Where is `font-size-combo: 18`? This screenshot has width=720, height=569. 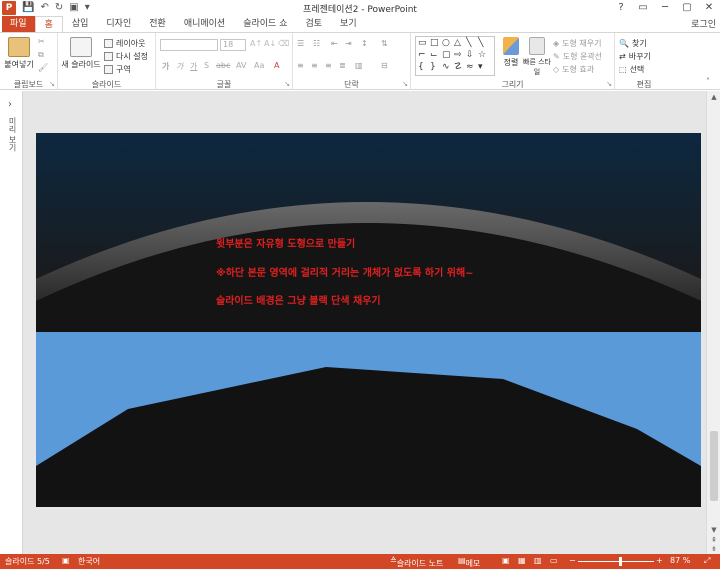 font-size-combo: 18 is located at coordinates (233, 45).